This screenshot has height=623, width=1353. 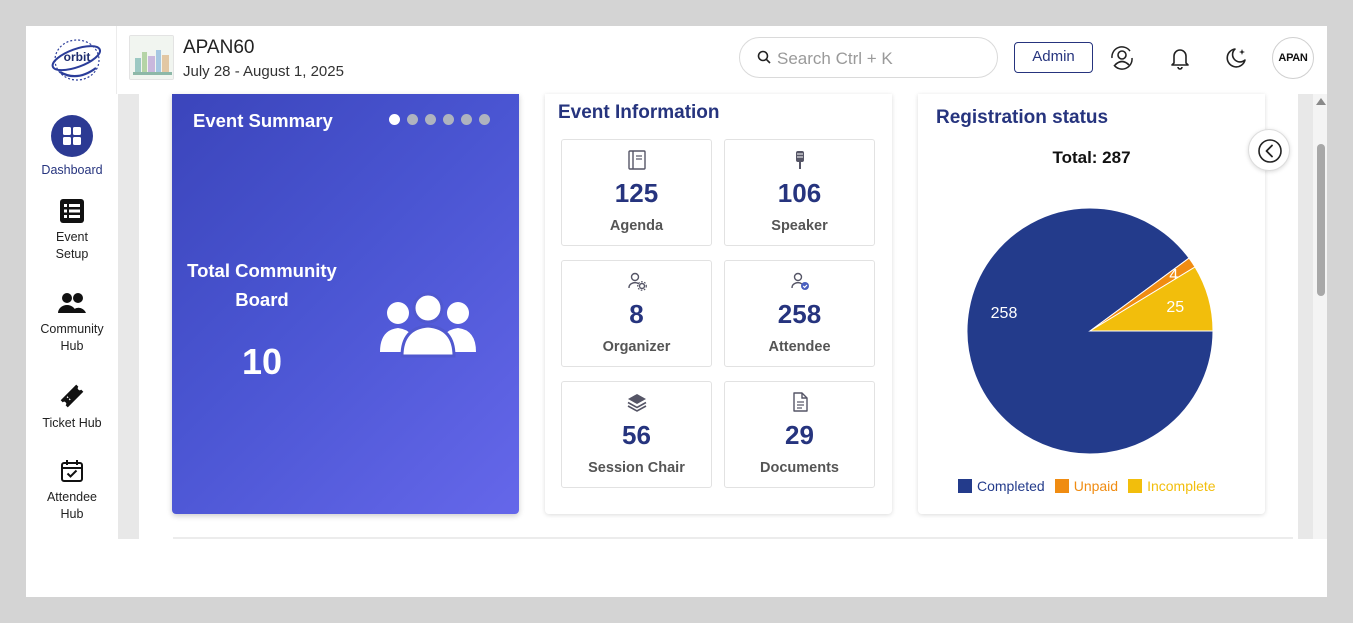 I want to click on header-divider, so click(x=116, y=60).